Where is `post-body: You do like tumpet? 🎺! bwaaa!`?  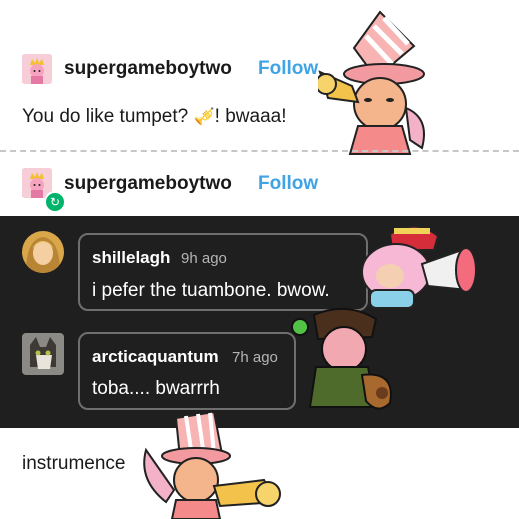 post-body: You do like tumpet? 🎺! bwaaa! is located at coordinates (154, 117).